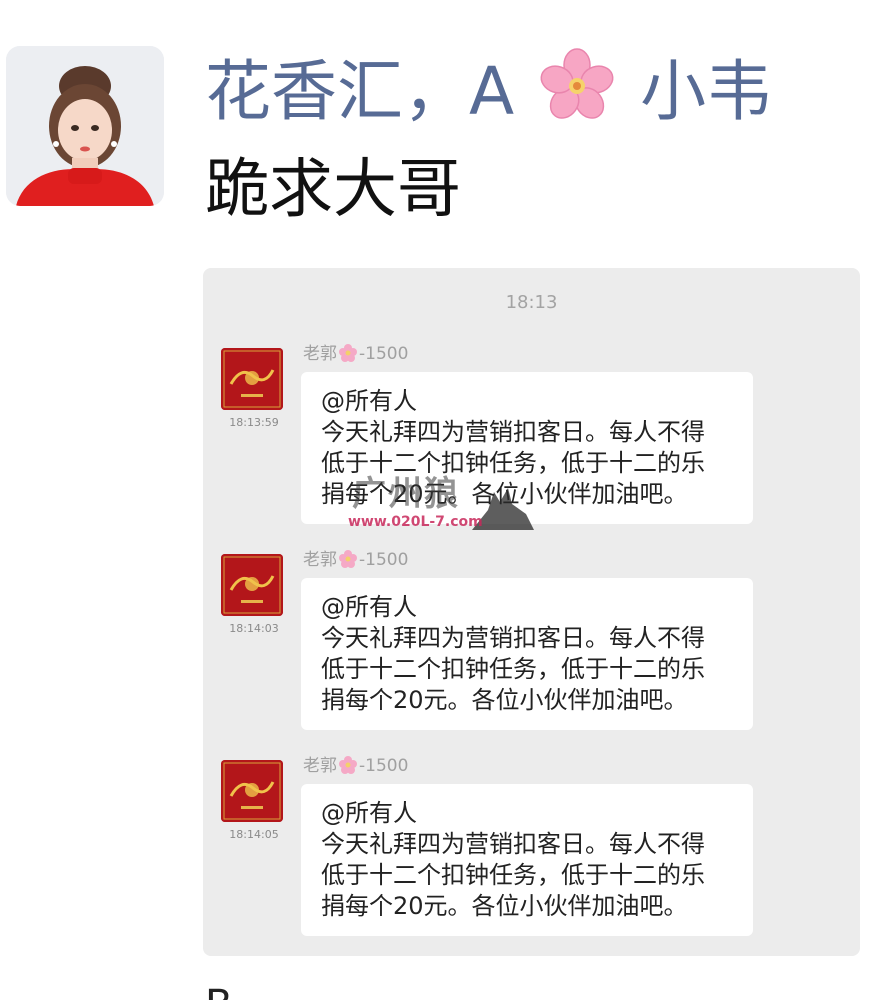  I want to click on poster-name: 花香汇，A 小韦, so click(489, 89).